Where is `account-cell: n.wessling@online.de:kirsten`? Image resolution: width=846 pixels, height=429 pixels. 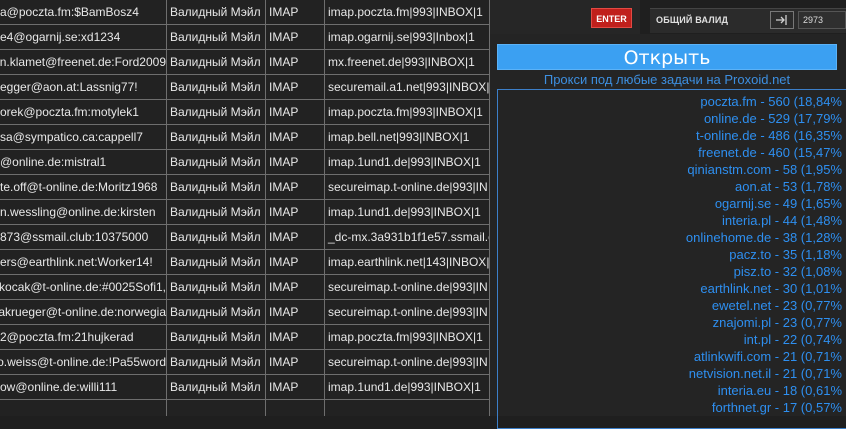
account-cell: n.wessling@online.de:kirsten is located at coordinates (83, 212).